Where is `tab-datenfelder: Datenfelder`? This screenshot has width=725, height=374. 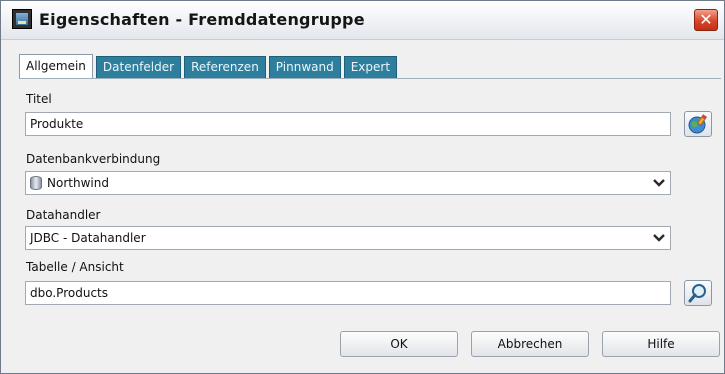 tab-datenfelder: Datenfelder is located at coordinates (138, 67).